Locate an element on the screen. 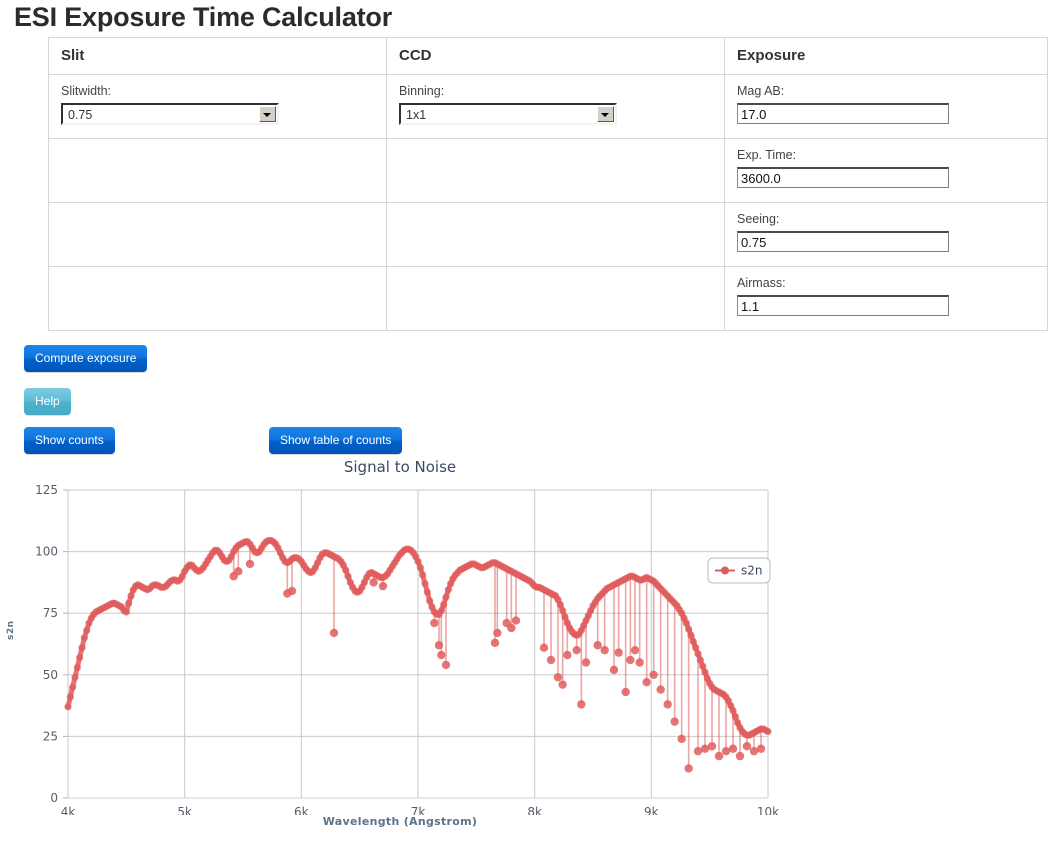 The height and width of the screenshot is (856, 1057). svg-text: 25 is located at coordinates (50, 736).